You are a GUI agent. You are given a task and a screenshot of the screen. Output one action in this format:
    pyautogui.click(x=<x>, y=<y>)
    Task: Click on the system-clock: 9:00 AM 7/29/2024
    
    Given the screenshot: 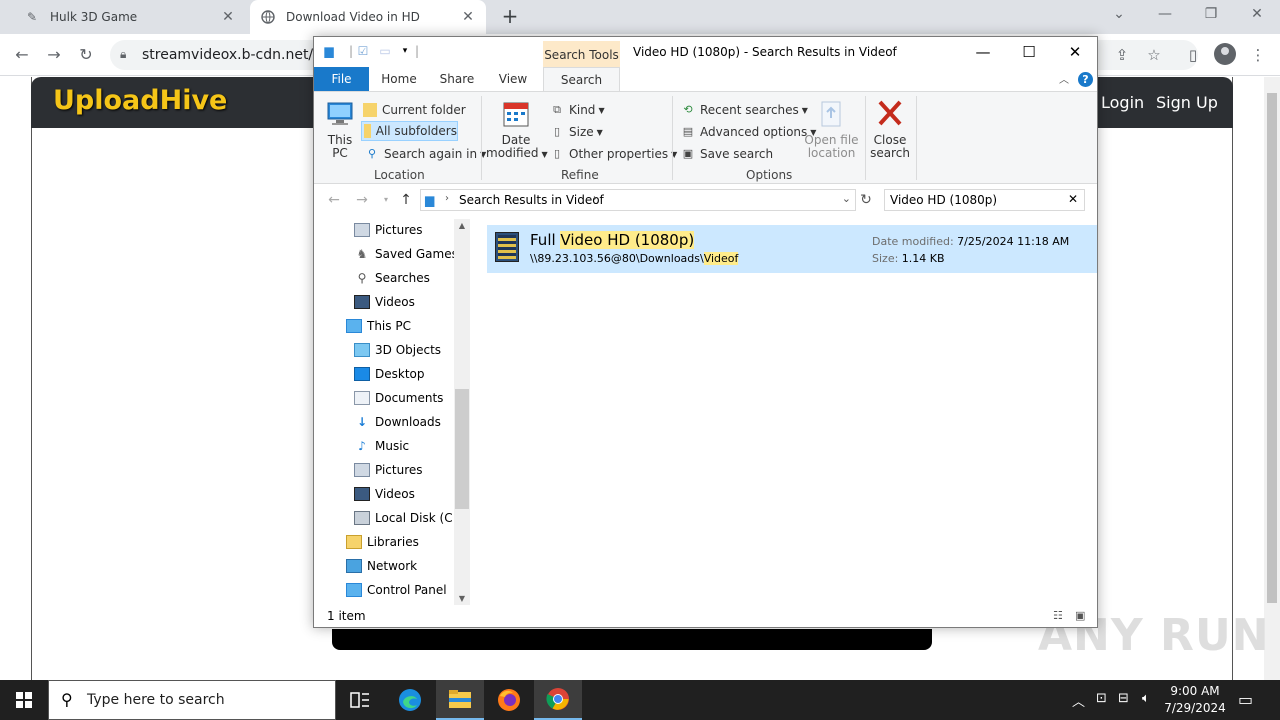 What is the action you would take?
    pyautogui.click(x=1195, y=700)
    